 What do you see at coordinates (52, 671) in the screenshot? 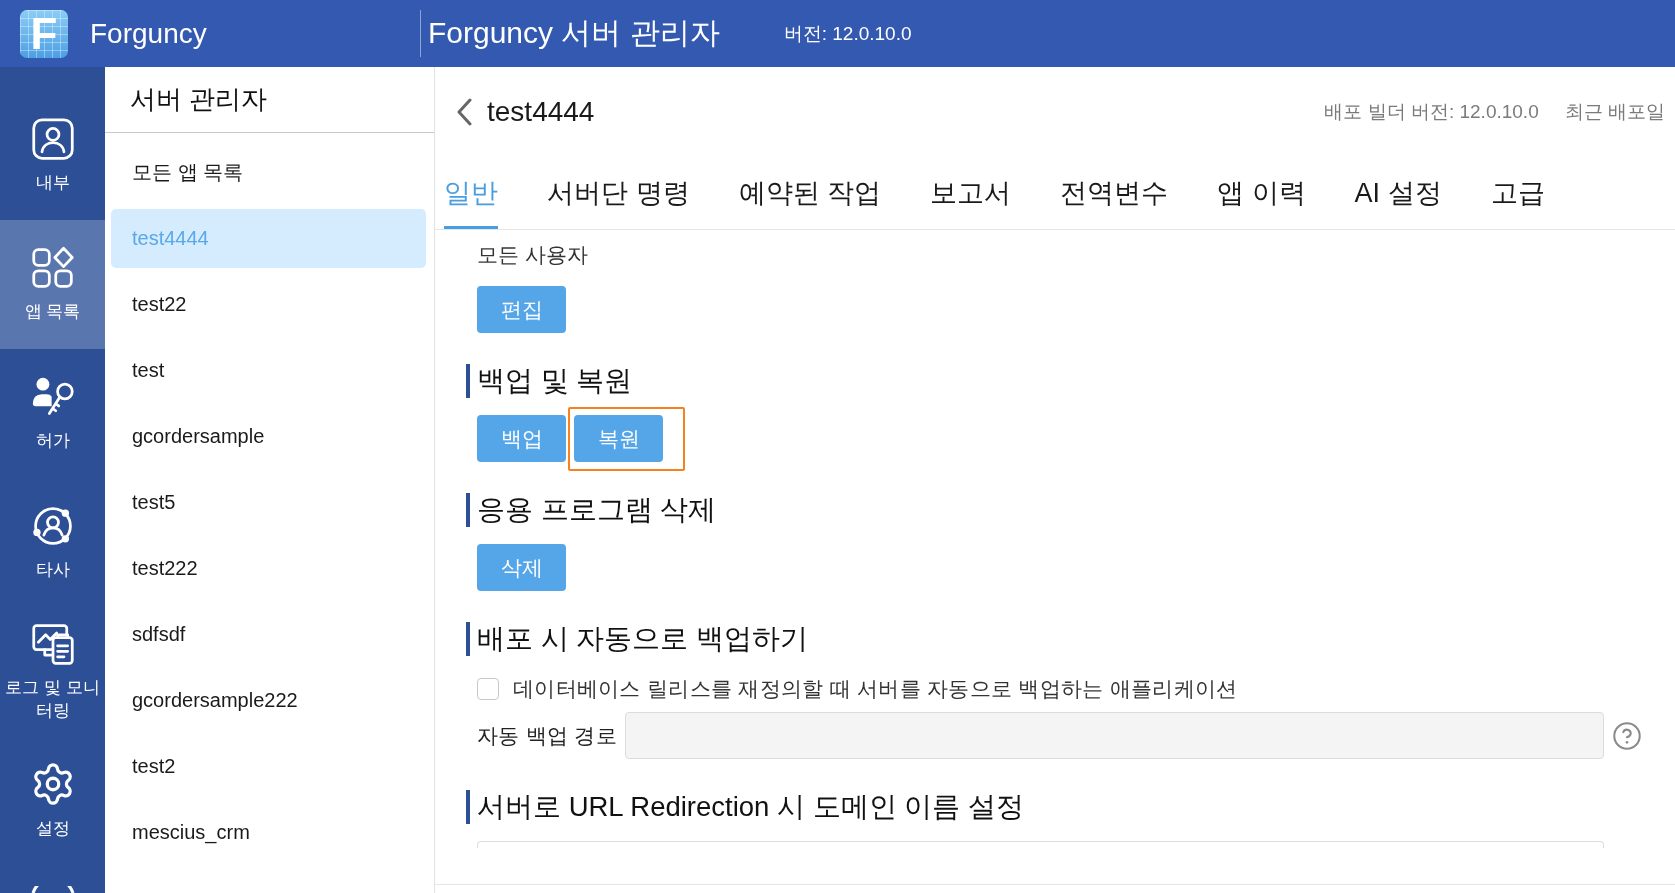
I see `nav-item: 로그 및 모니터링` at bounding box center [52, 671].